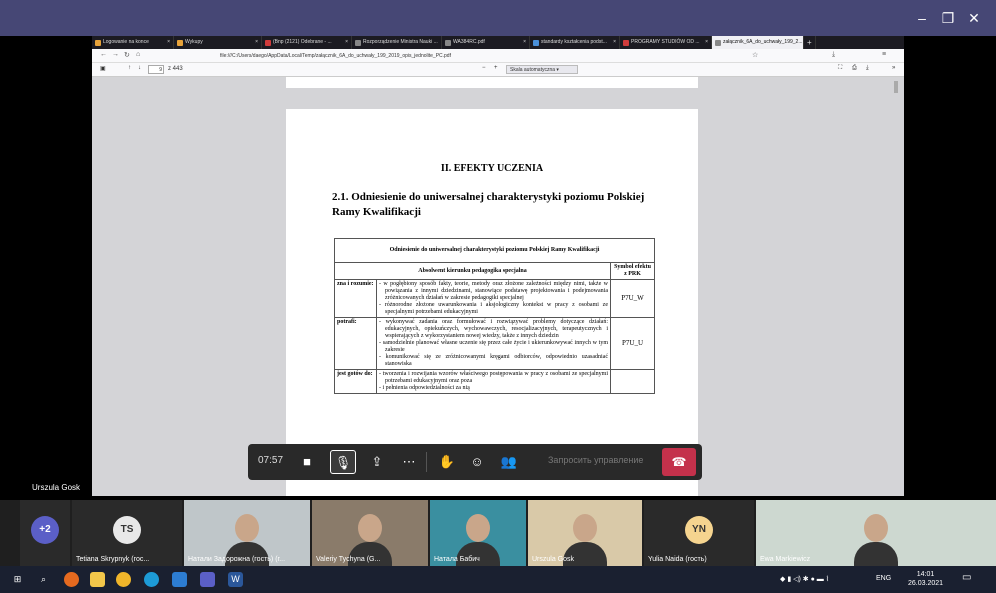 Image resolution: width=996 pixels, height=593 pixels. I want to click on word-icon: W, so click(235, 579).